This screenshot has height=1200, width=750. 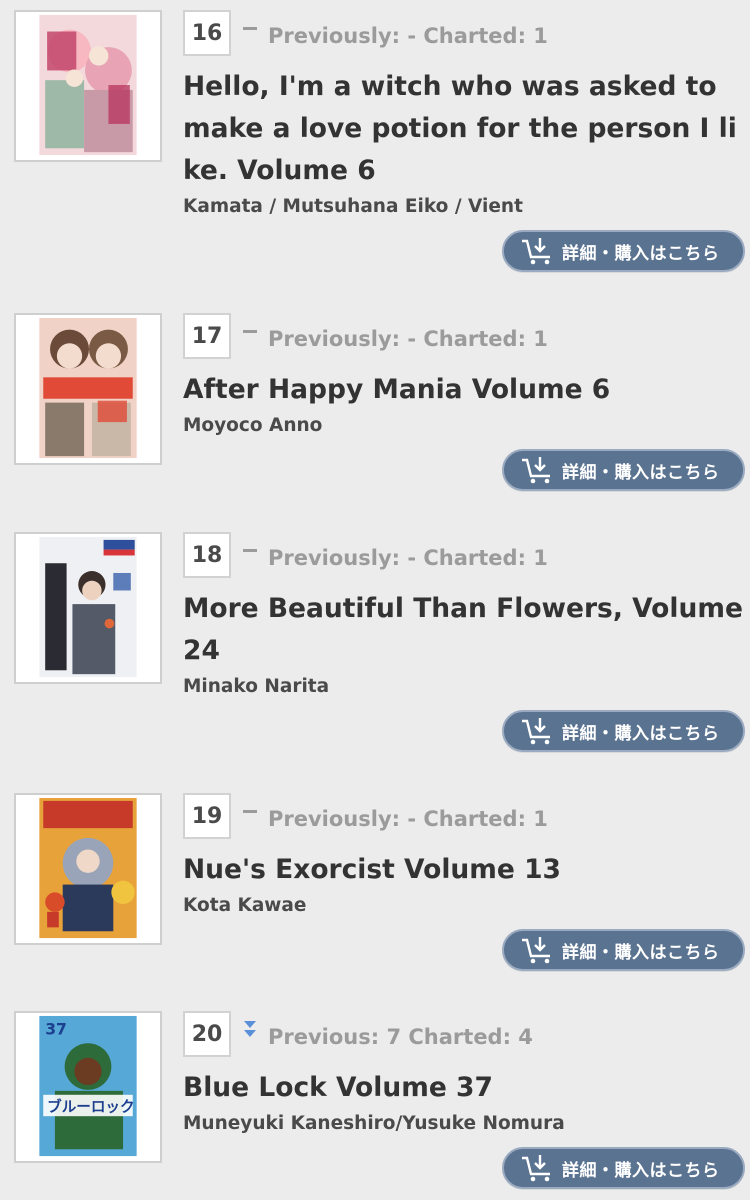 I want to click on book-title: After Happy Mania Volume 6, so click(x=465, y=390).